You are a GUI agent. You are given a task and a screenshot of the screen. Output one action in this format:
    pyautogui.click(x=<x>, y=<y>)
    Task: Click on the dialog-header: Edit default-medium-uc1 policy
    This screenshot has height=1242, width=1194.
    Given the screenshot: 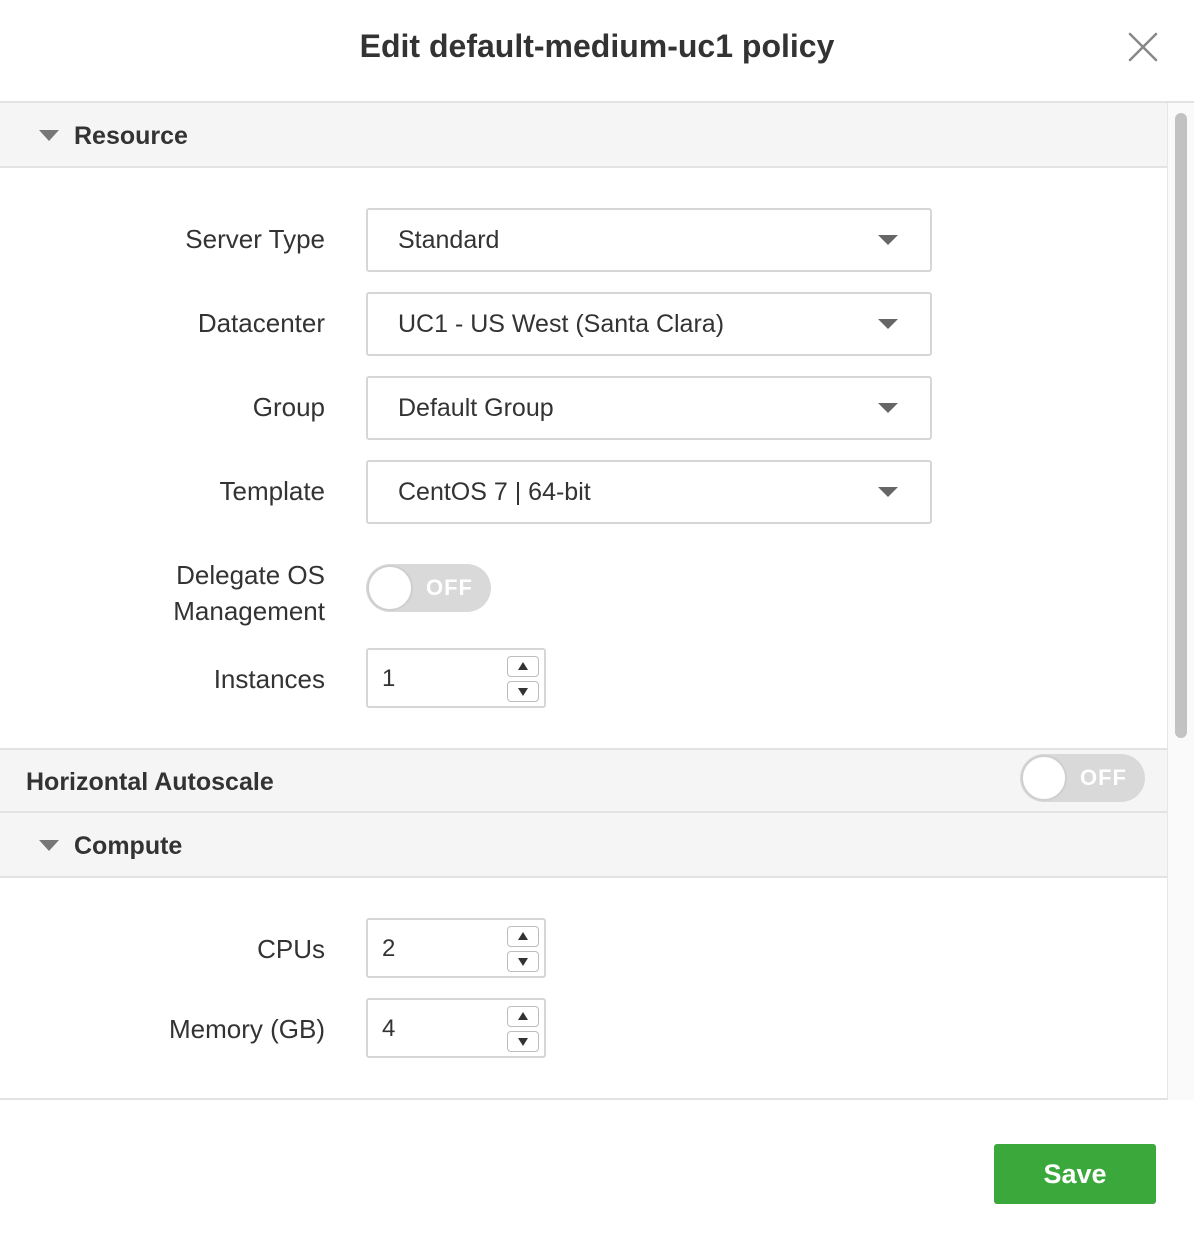 What is the action you would take?
    pyautogui.click(x=597, y=51)
    